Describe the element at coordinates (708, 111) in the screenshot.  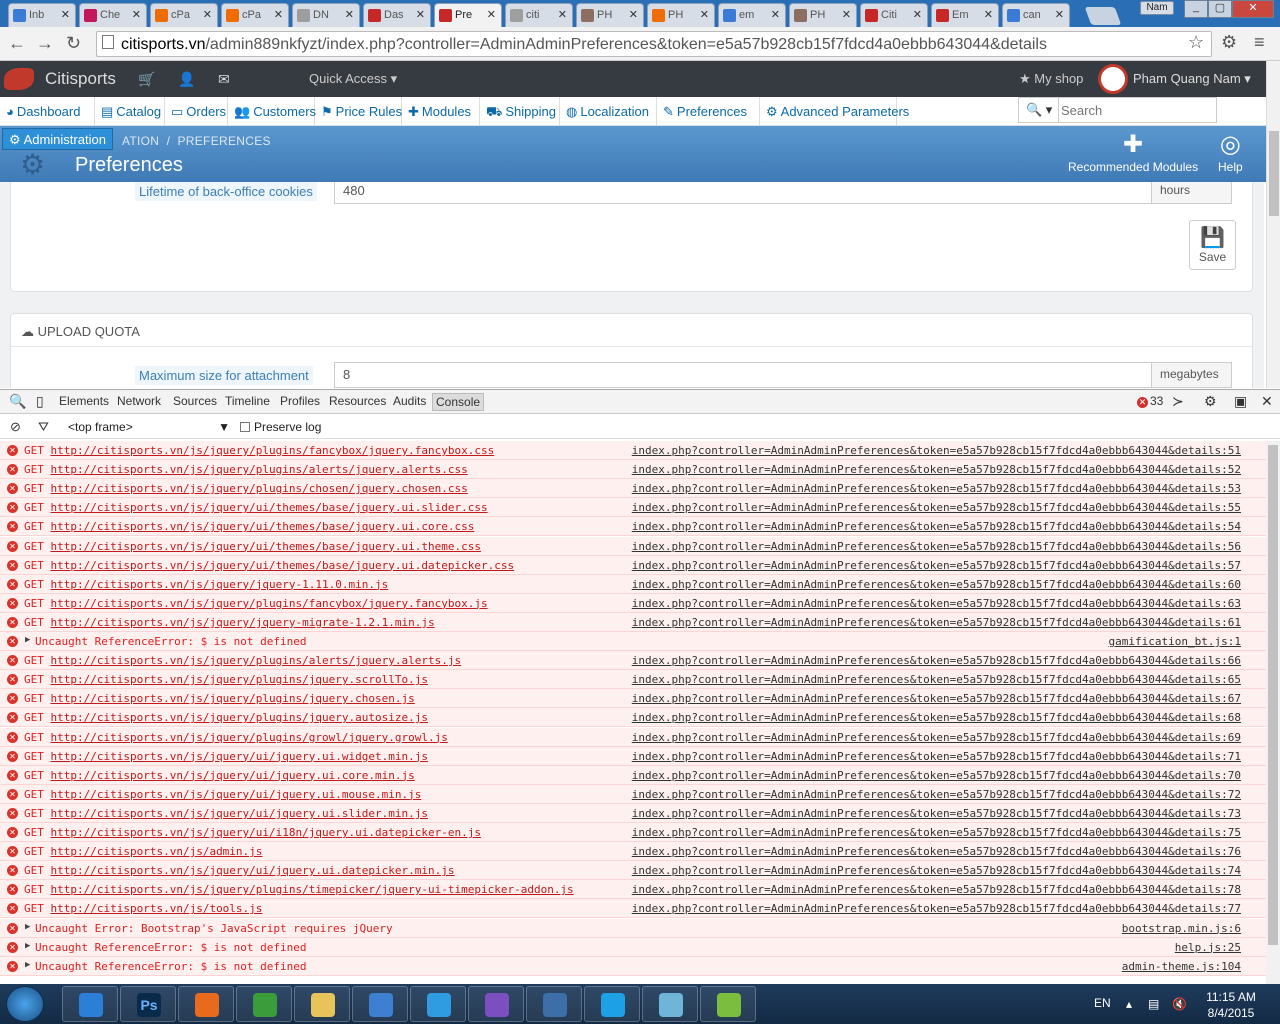
I see `menu-item-preferences: ✎ Preferences` at that location.